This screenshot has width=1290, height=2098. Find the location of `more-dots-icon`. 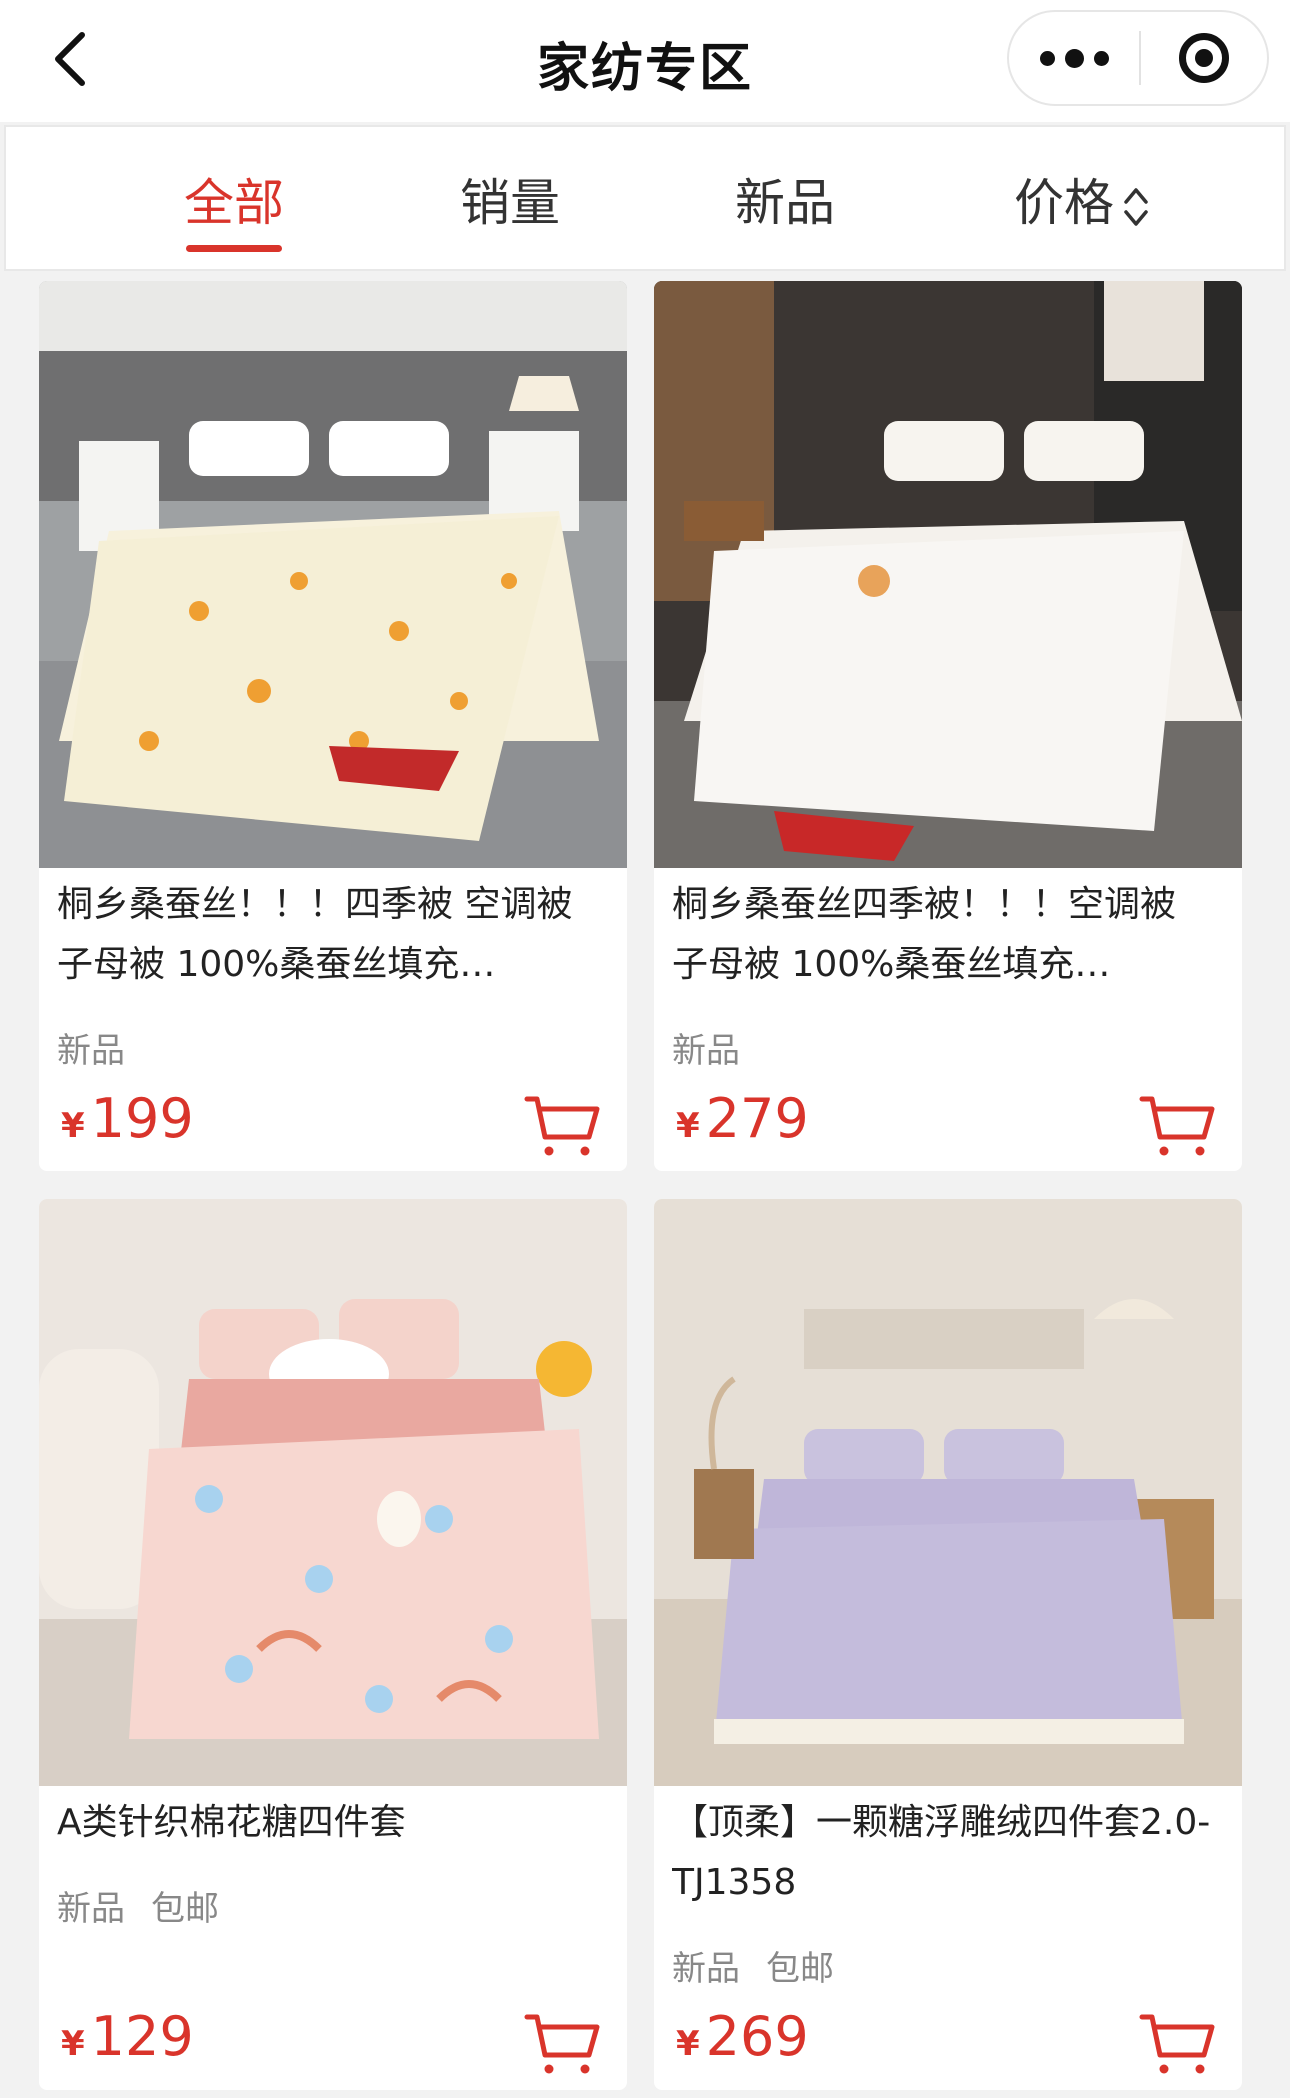

more-dots-icon is located at coordinates (1047, 58).